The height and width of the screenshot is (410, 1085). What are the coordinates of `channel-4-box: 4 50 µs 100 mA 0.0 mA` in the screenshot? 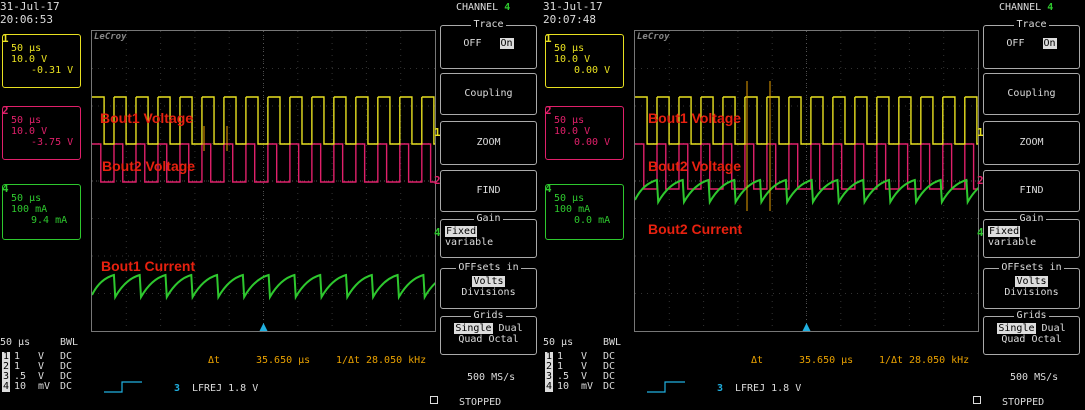 It's located at (584, 211).